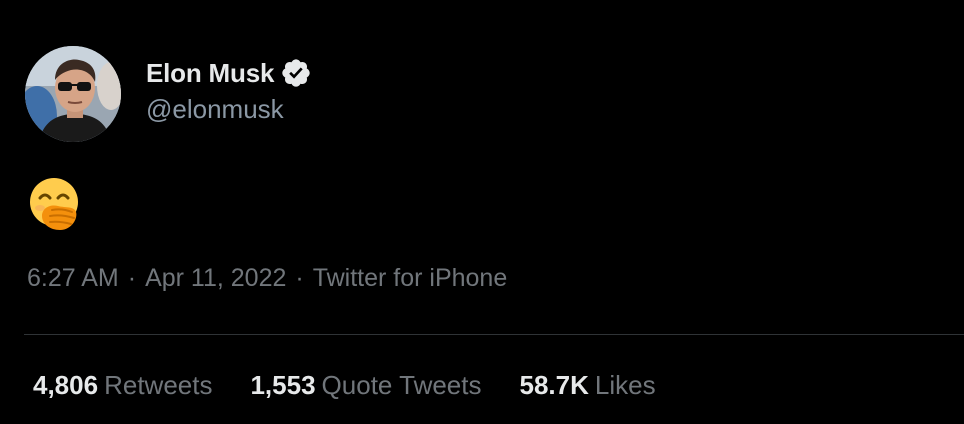  What do you see at coordinates (210, 73) in the screenshot?
I see `display-name: Elon Musk` at bounding box center [210, 73].